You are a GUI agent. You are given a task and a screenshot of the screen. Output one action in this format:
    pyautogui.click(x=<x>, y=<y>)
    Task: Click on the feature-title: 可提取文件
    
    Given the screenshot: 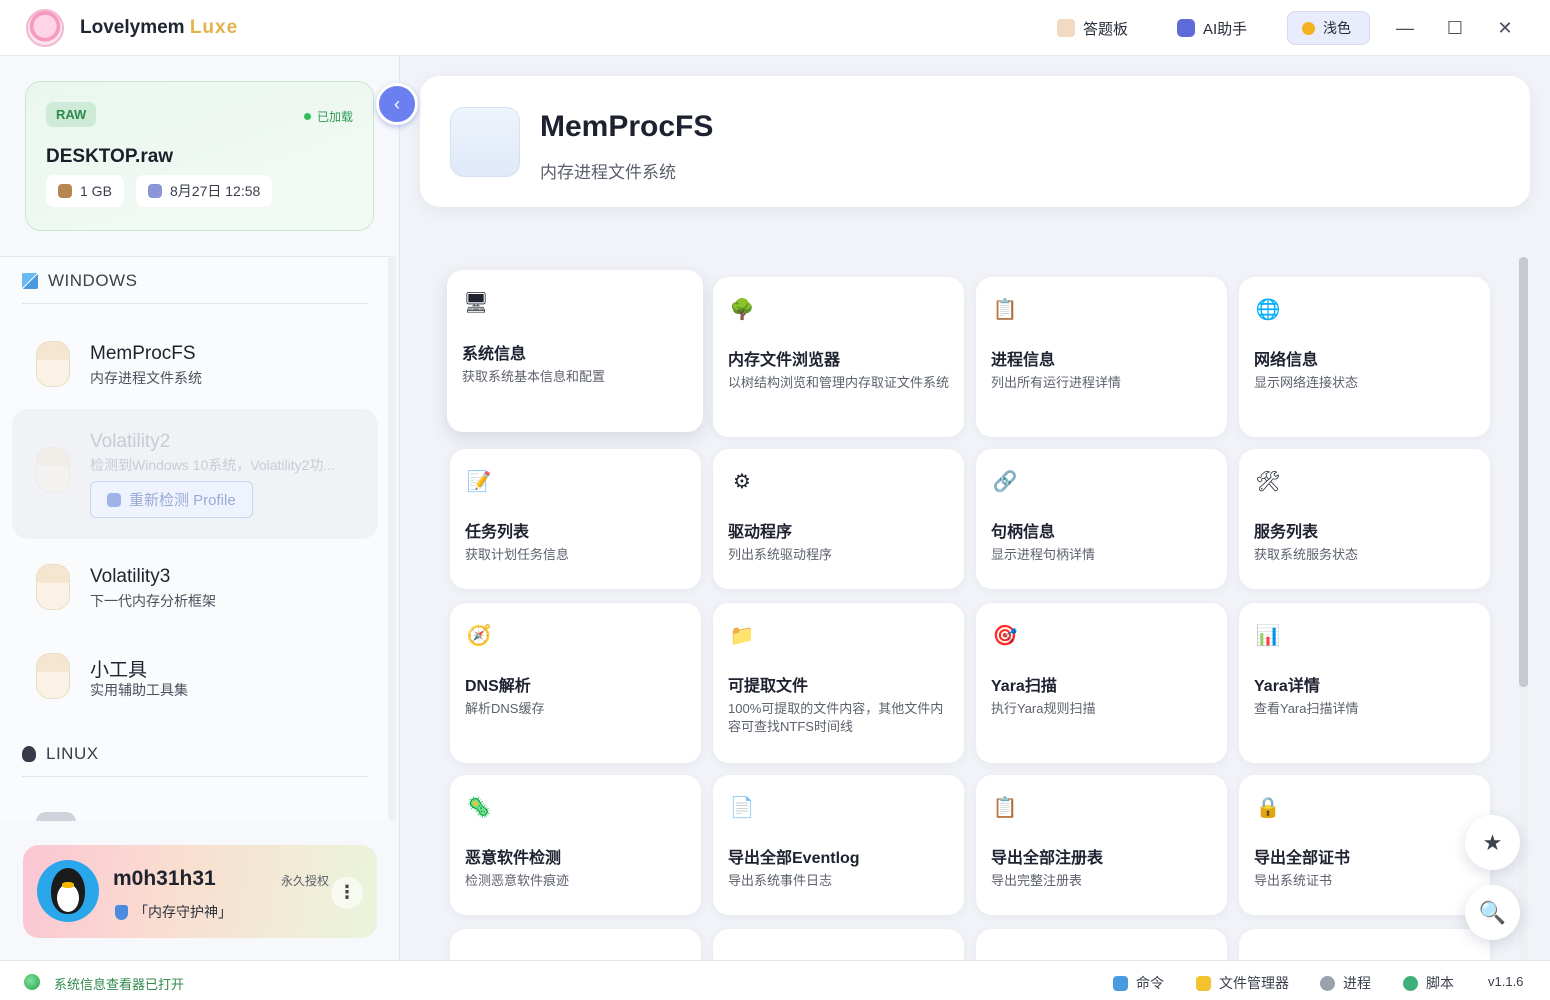 What is the action you would take?
    pyautogui.click(x=768, y=686)
    